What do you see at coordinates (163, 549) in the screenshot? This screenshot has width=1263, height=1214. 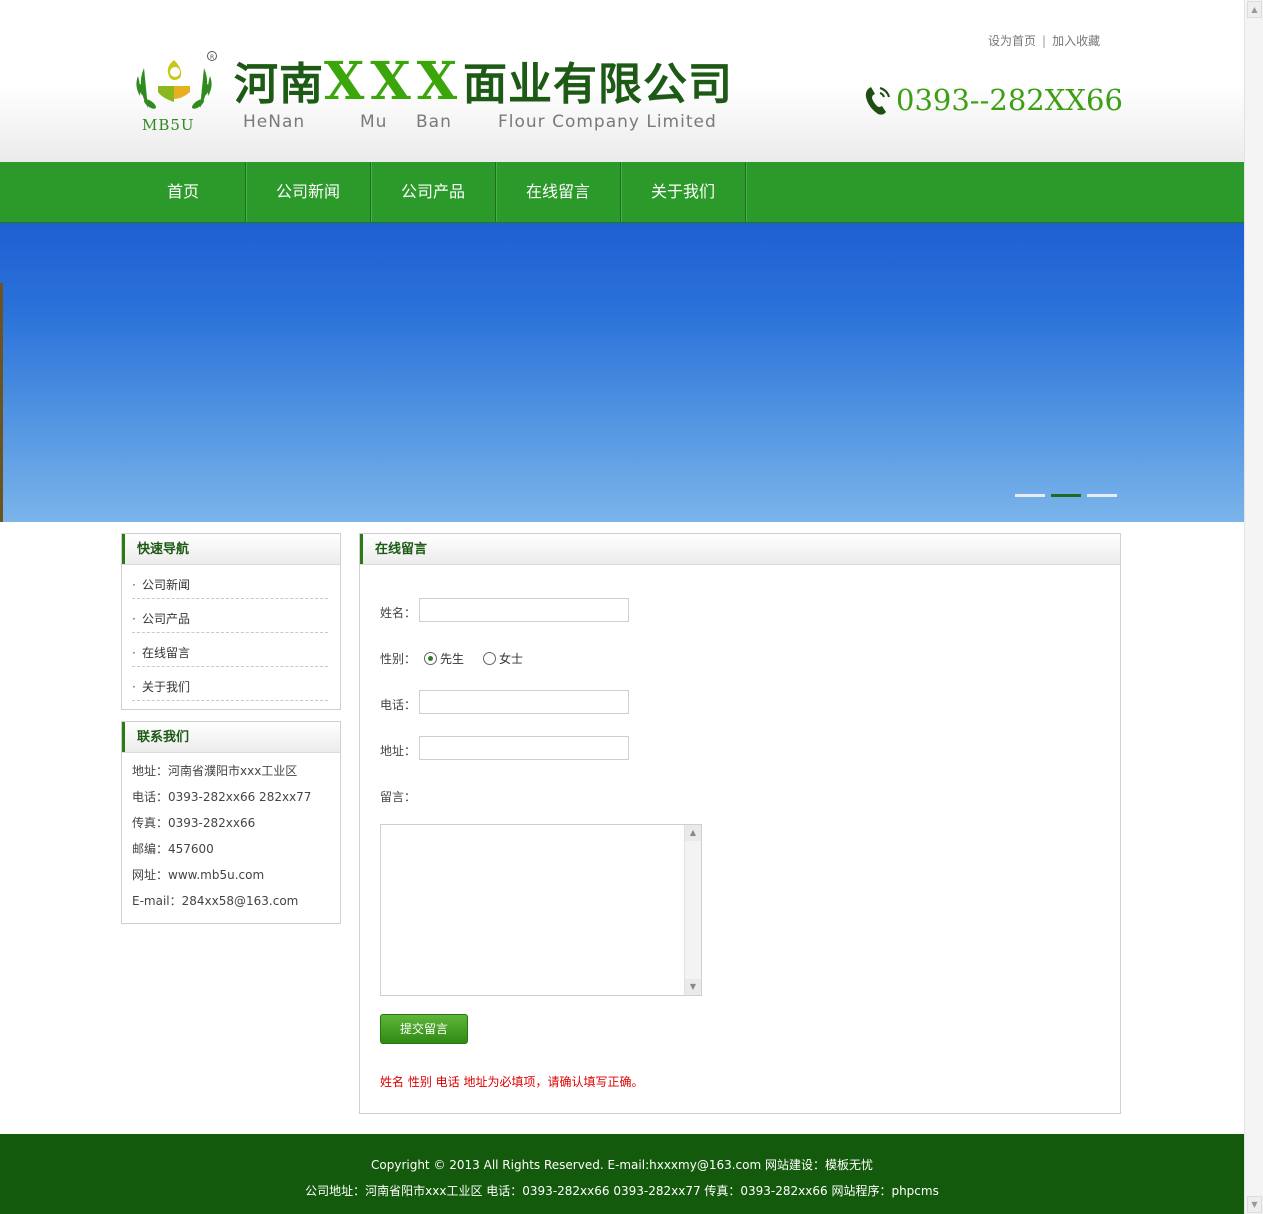 I see `quick-nav-title: 快速导航` at bounding box center [163, 549].